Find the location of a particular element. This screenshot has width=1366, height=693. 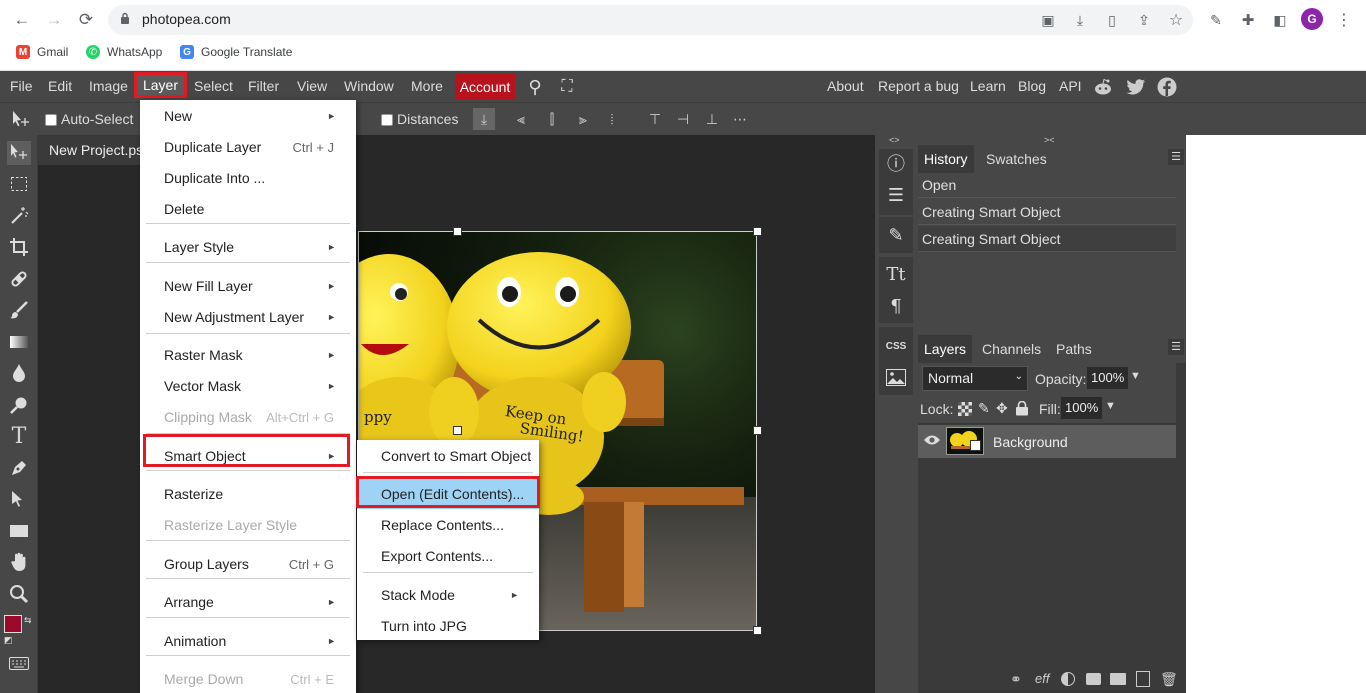

facebook-icon is located at coordinates (1167, 87).